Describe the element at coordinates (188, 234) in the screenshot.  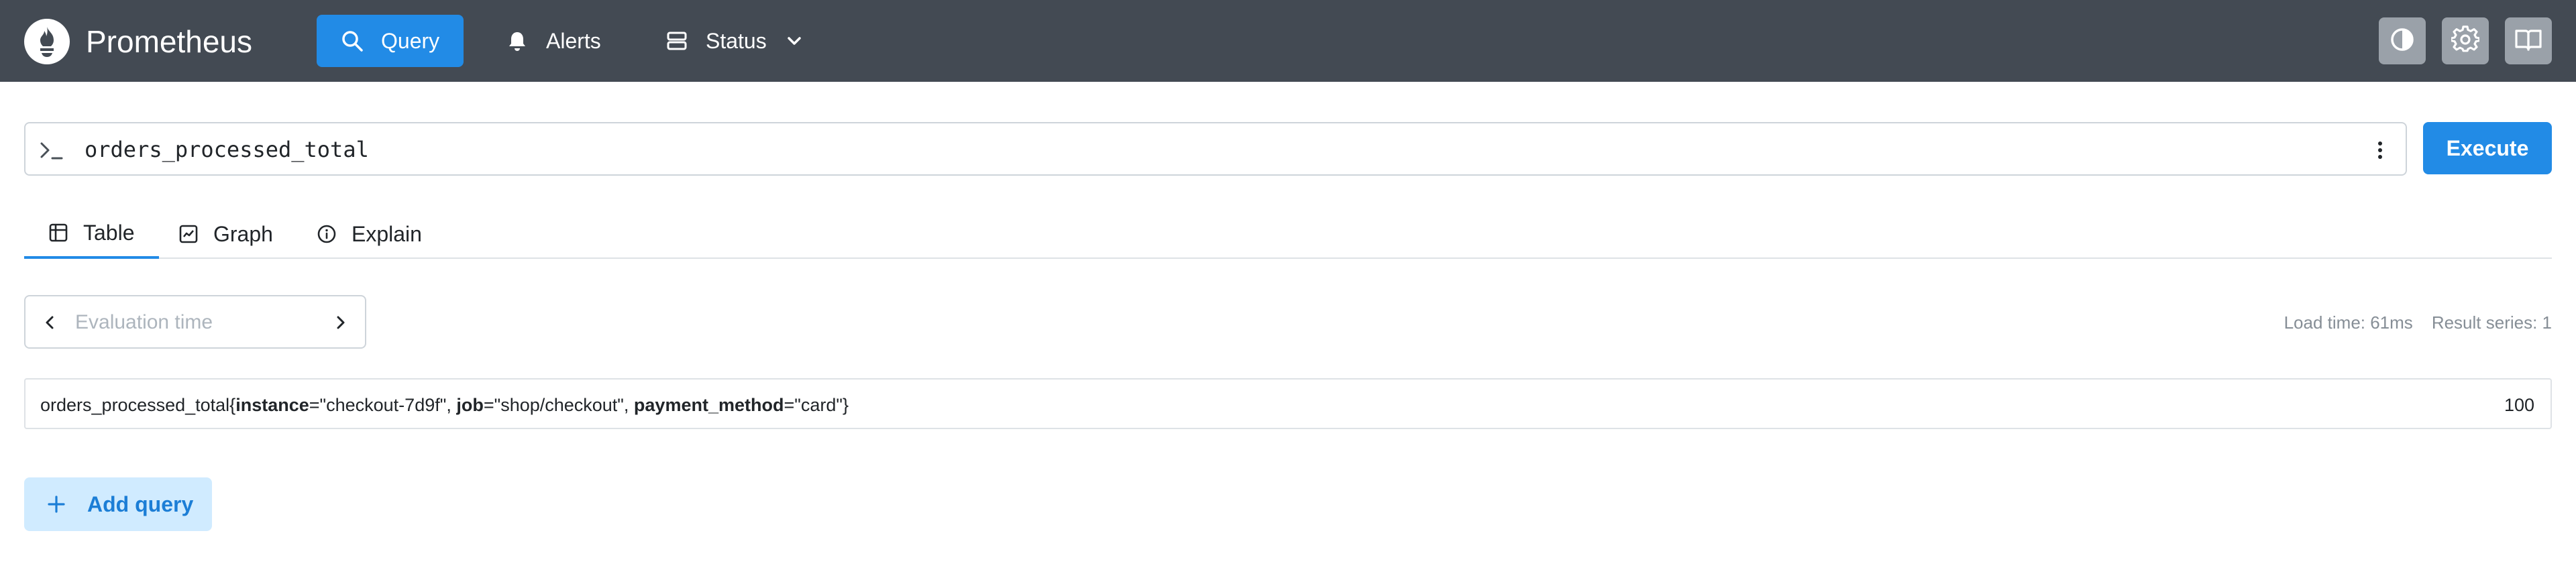
I see `chart-icon` at that location.